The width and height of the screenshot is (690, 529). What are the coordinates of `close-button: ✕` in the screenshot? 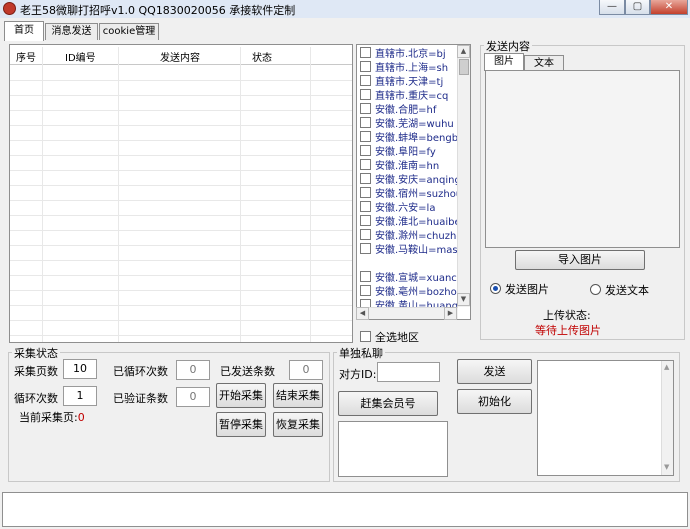 It's located at (669, 7).